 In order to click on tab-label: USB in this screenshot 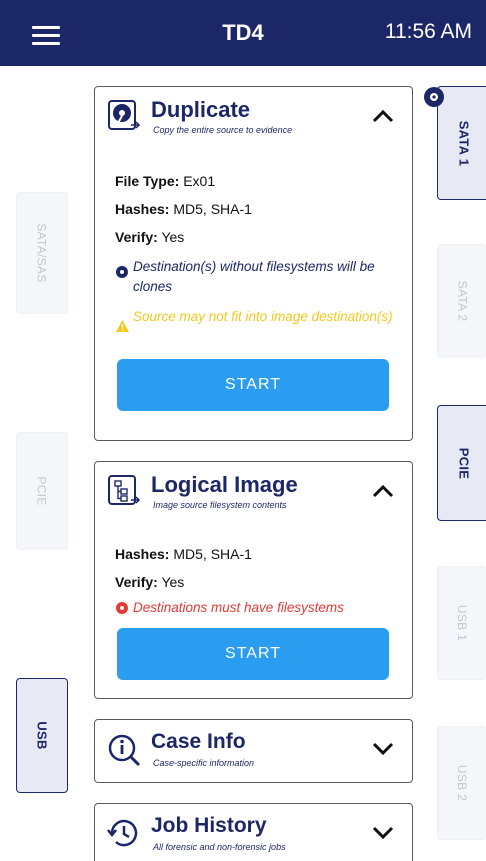, I will do `click(42, 735)`.